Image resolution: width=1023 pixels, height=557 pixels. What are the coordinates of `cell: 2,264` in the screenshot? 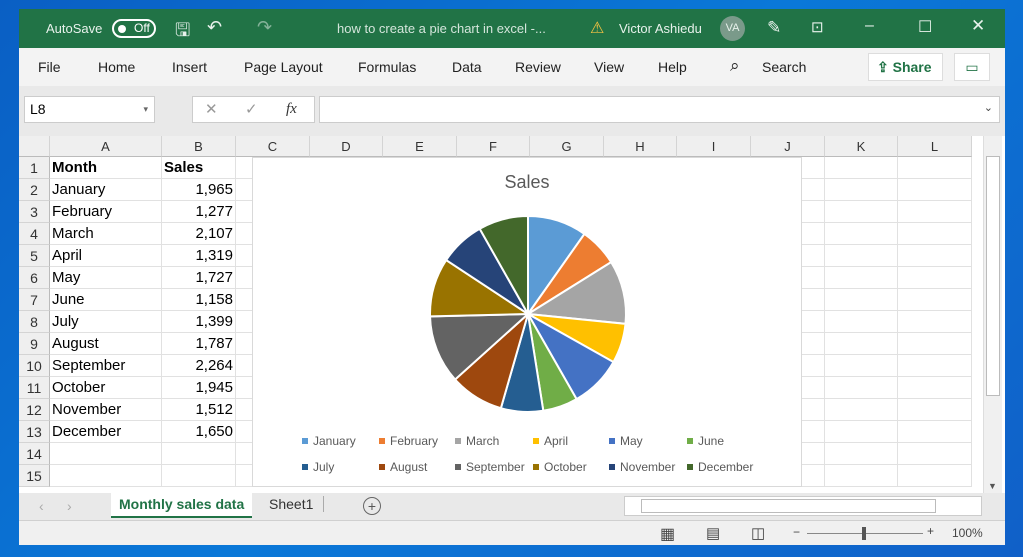 It's located at (199, 366).